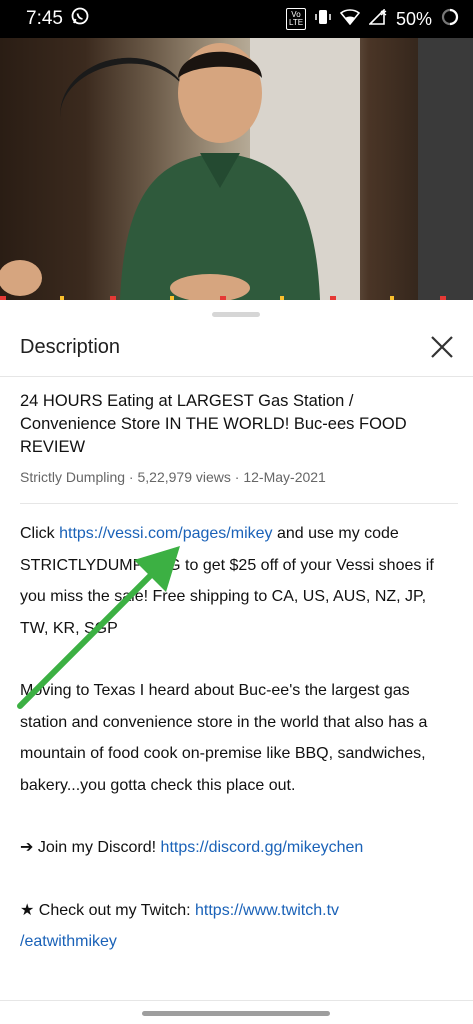  What do you see at coordinates (450, 19) in the screenshot?
I see `battery-icon` at bounding box center [450, 19].